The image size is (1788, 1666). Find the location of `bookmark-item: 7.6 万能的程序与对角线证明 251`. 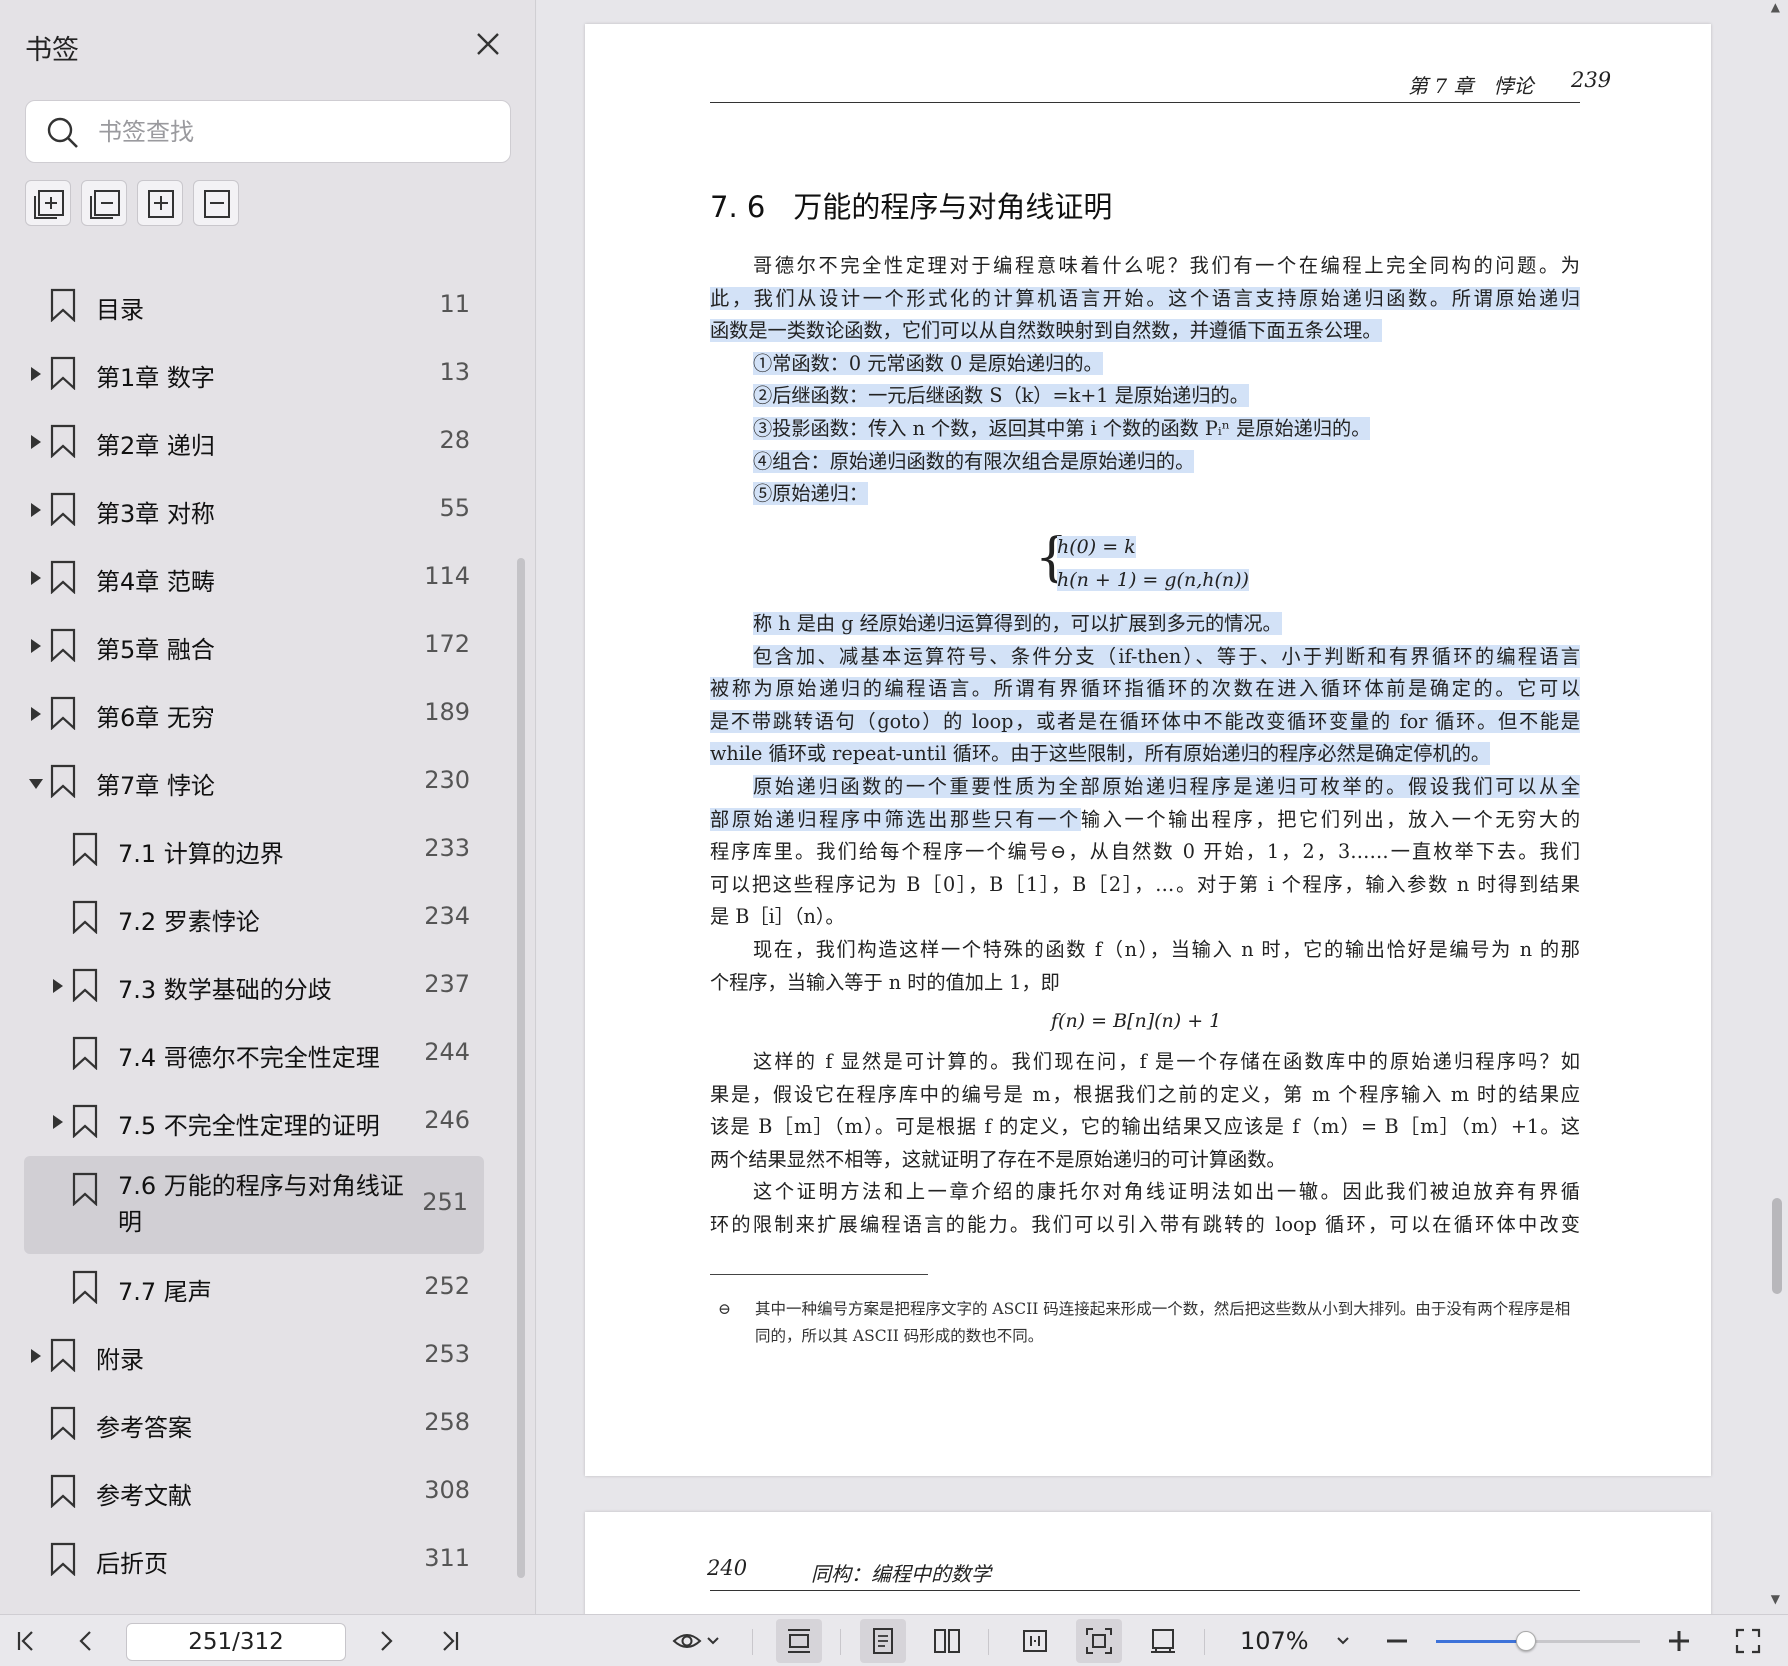

bookmark-item: 7.6 万能的程序与对角线证明 251 is located at coordinates (254, 1205).